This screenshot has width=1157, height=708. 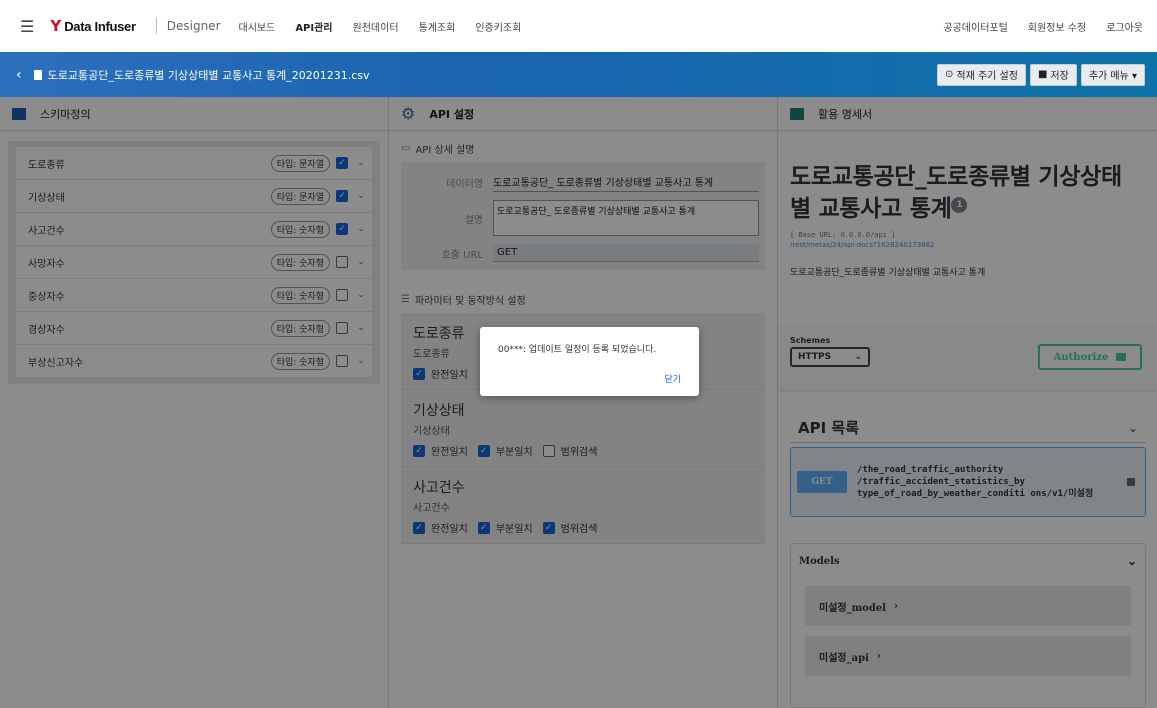 What do you see at coordinates (1057, 26) in the screenshot?
I see `nav-edit-profile: 회원정보 수정` at bounding box center [1057, 26].